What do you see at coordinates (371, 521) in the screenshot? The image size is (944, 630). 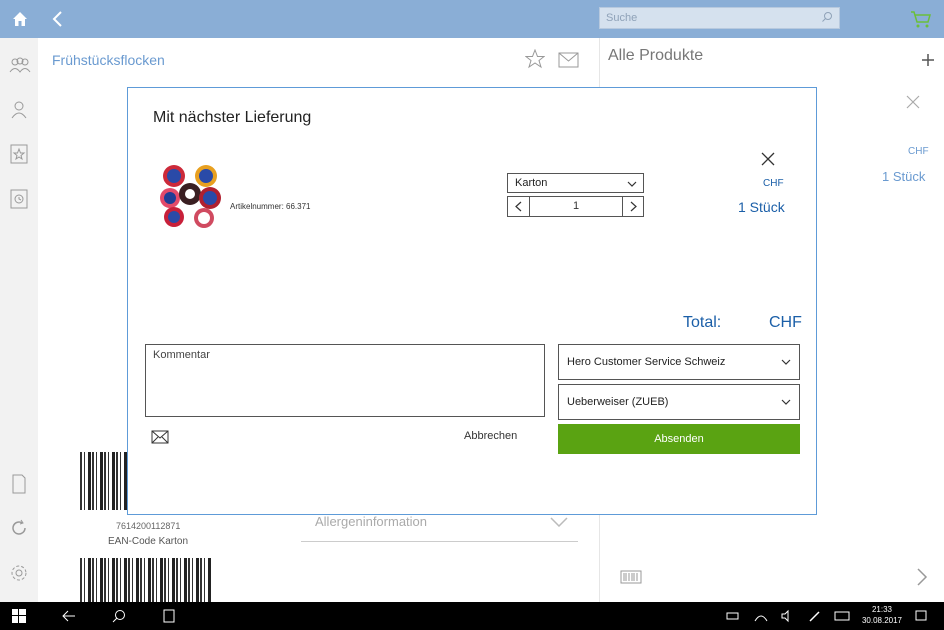 I see `allergen-info-toggle: Allergeninformation` at bounding box center [371, 521].